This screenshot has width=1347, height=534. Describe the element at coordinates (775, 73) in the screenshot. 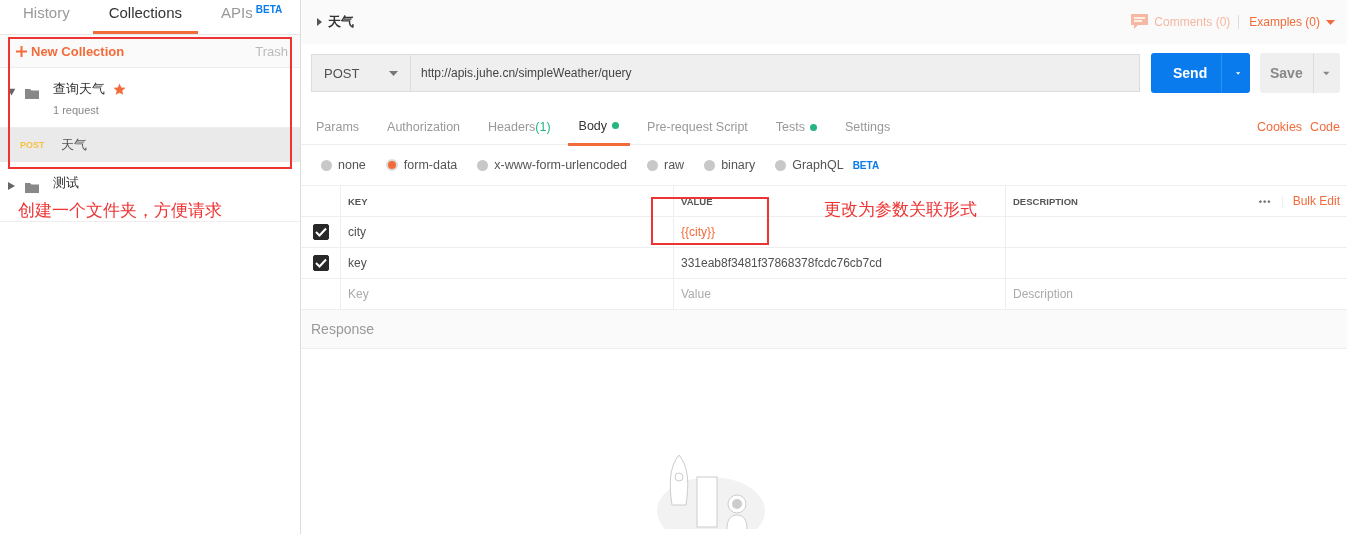

I see `url-field: http://apis.juhe.cn/simpleWeather/query` at that location.